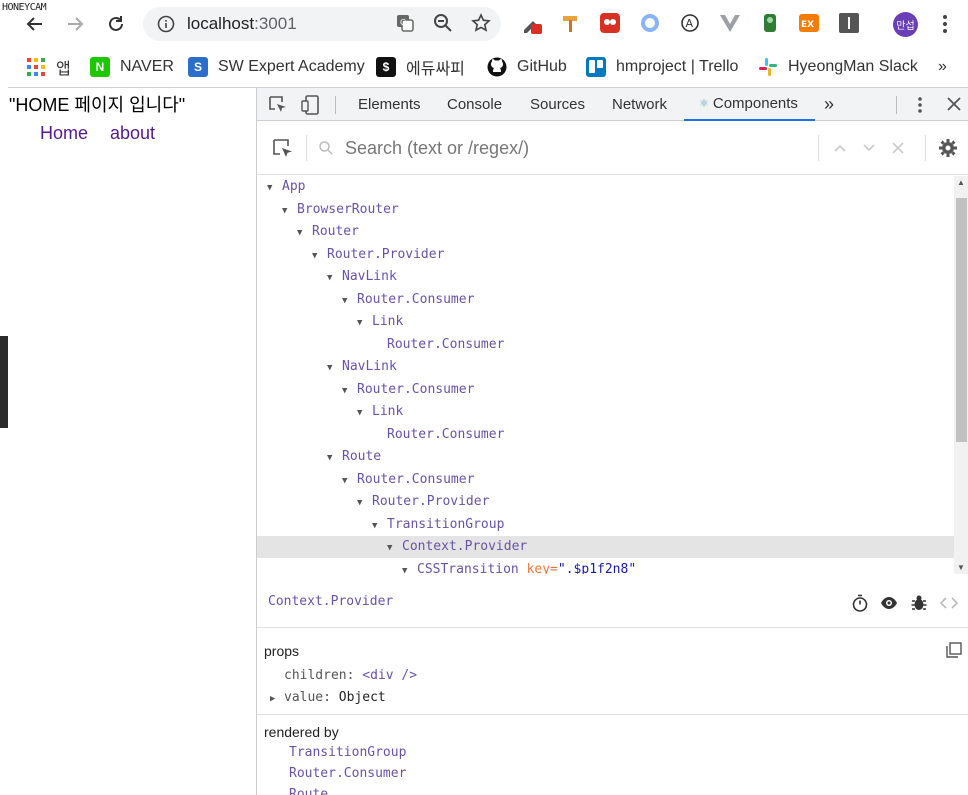 Image resolution: width=968 pixels, height=795 pixels. Describe the element at coordinates (961, 567) in the screenshot. I see `scroll-down-arrow: ▼` at that location.